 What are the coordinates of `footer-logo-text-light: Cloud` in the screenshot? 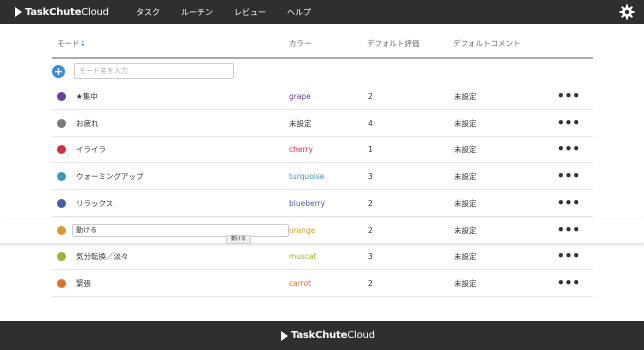 It's located at (361, 335).